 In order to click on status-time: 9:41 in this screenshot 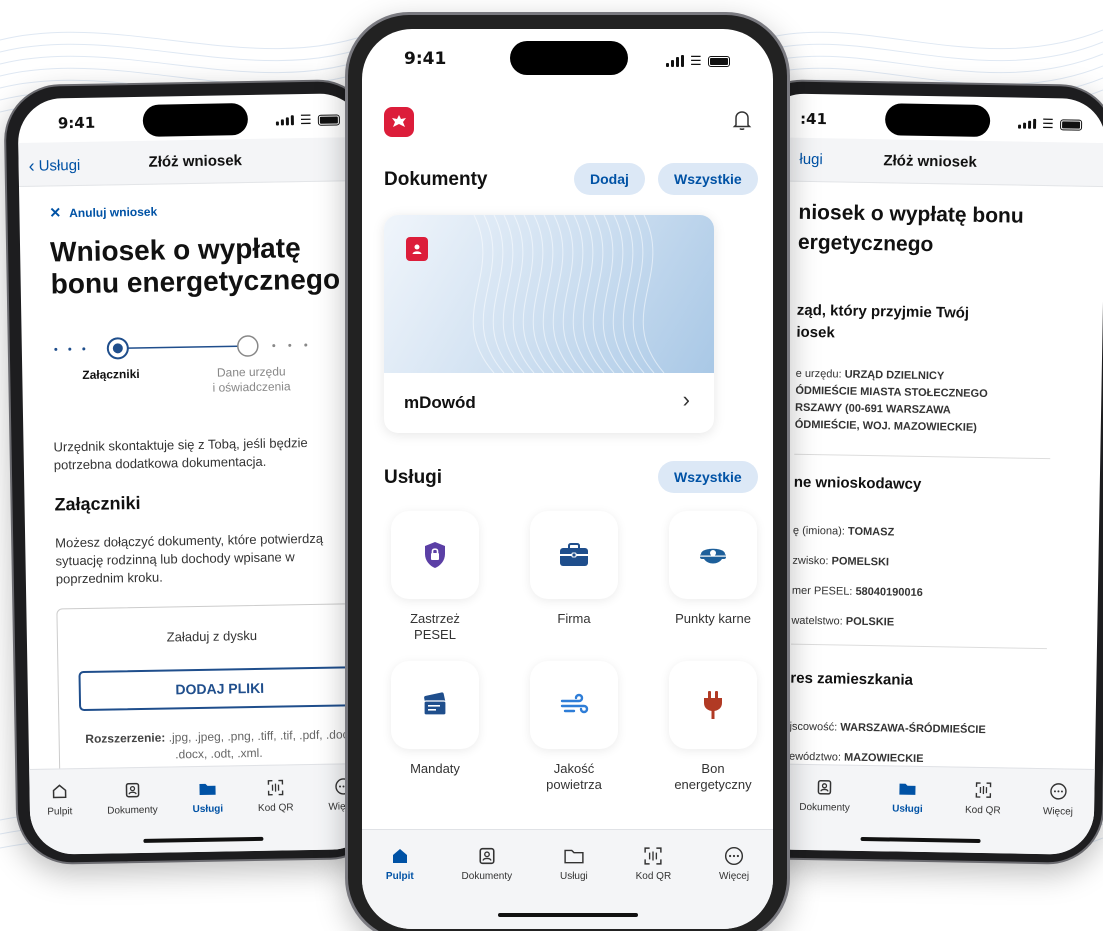, I will do `click(425, 59)`.